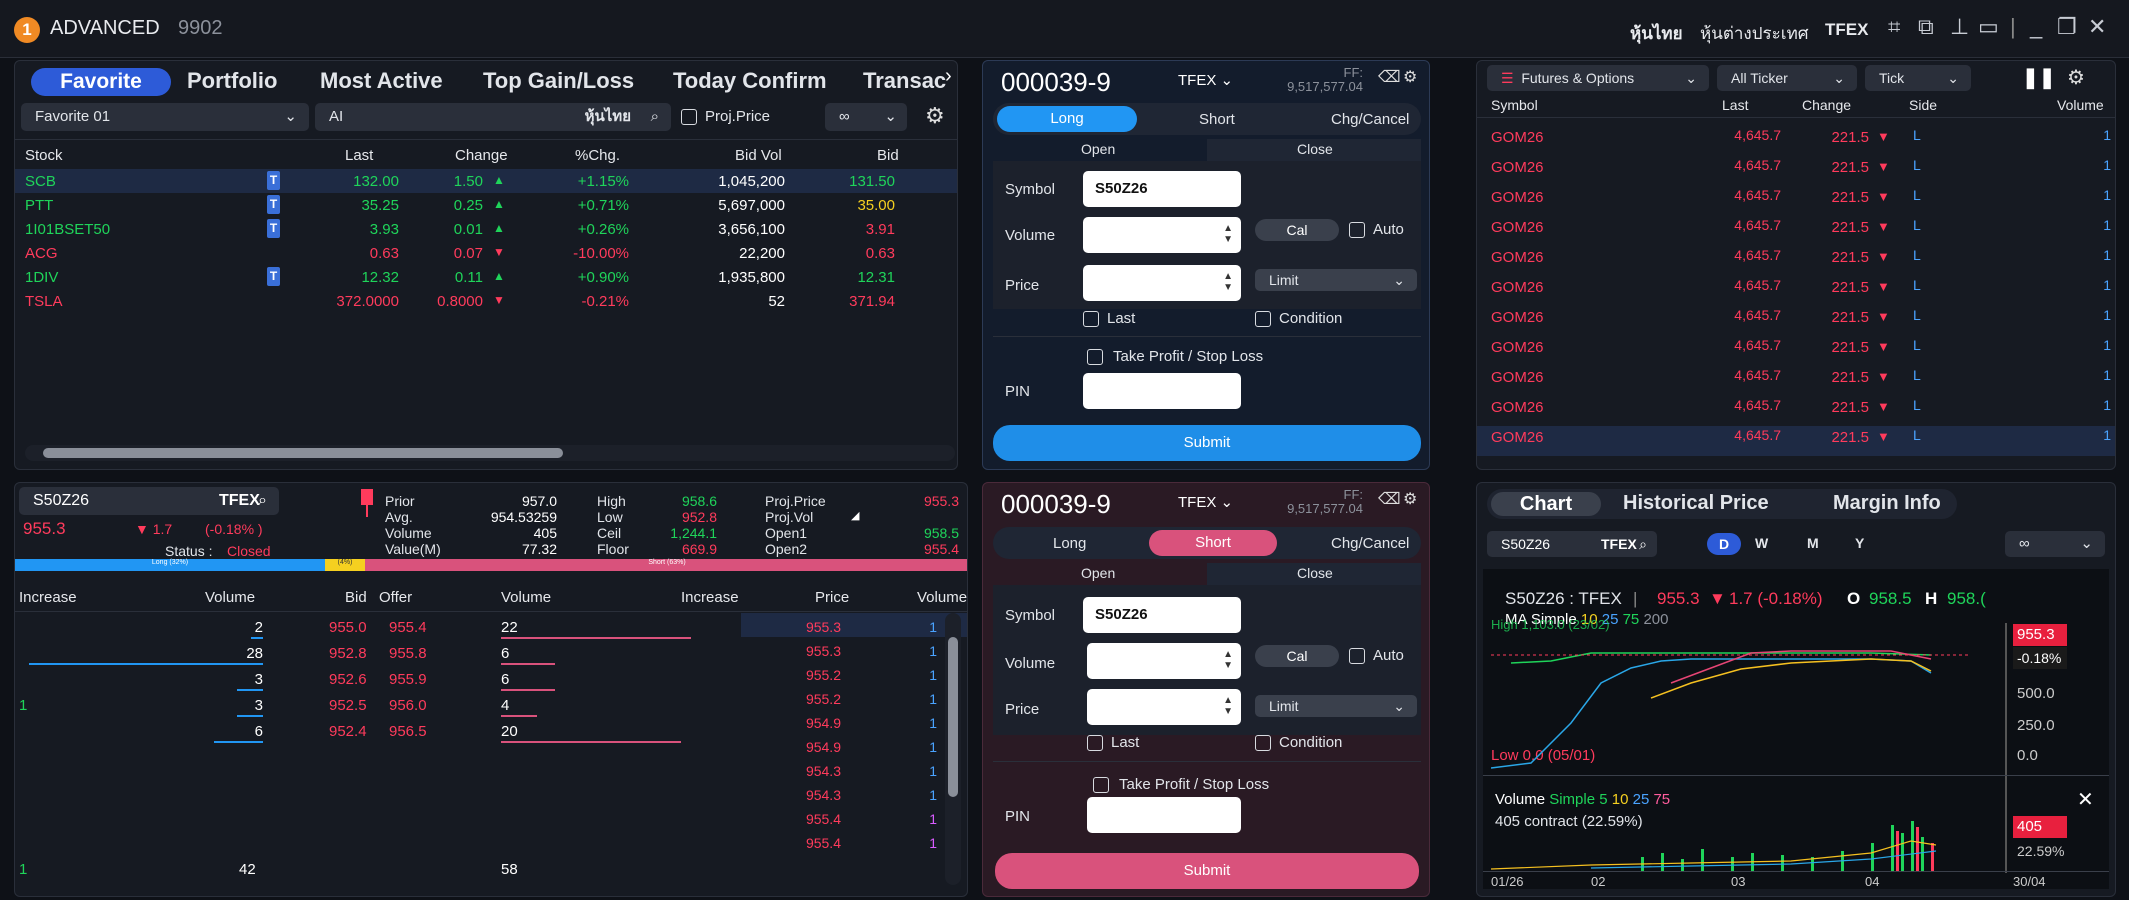  What do you see at coordinates (1846, 30) in the screenshot?
I see `link-tfex: TFEX` at bounding box center [1846, 30].